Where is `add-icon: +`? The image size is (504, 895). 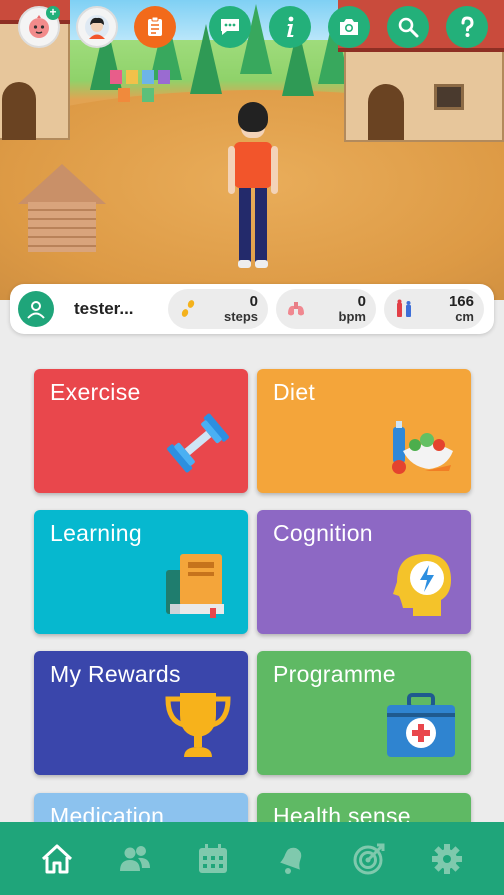
add-icon: + is located at coordinates (53, 13).